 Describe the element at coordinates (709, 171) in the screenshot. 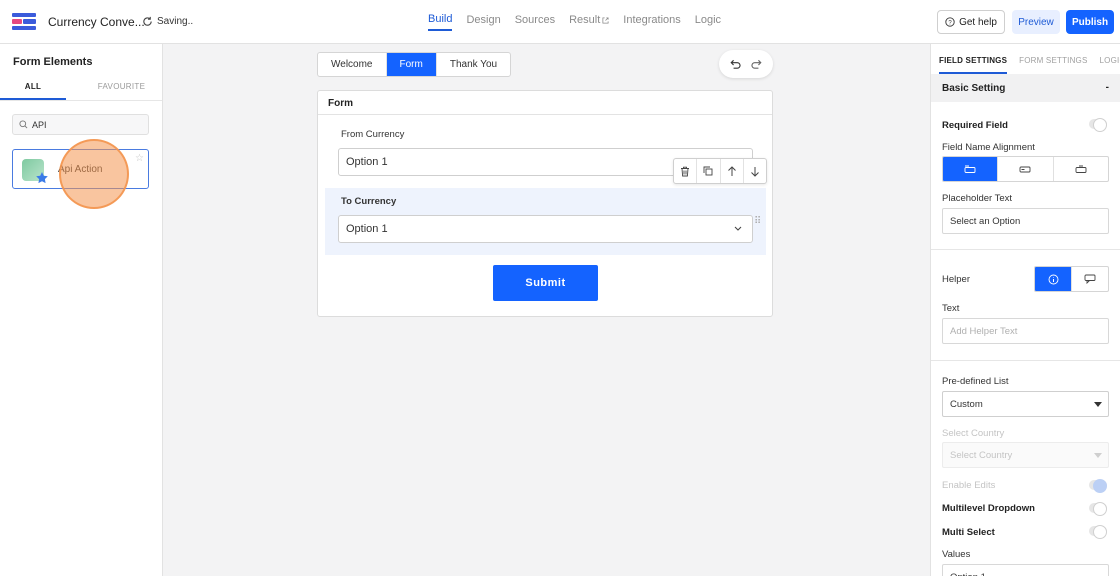

I see `duplicate-icon` at that location.